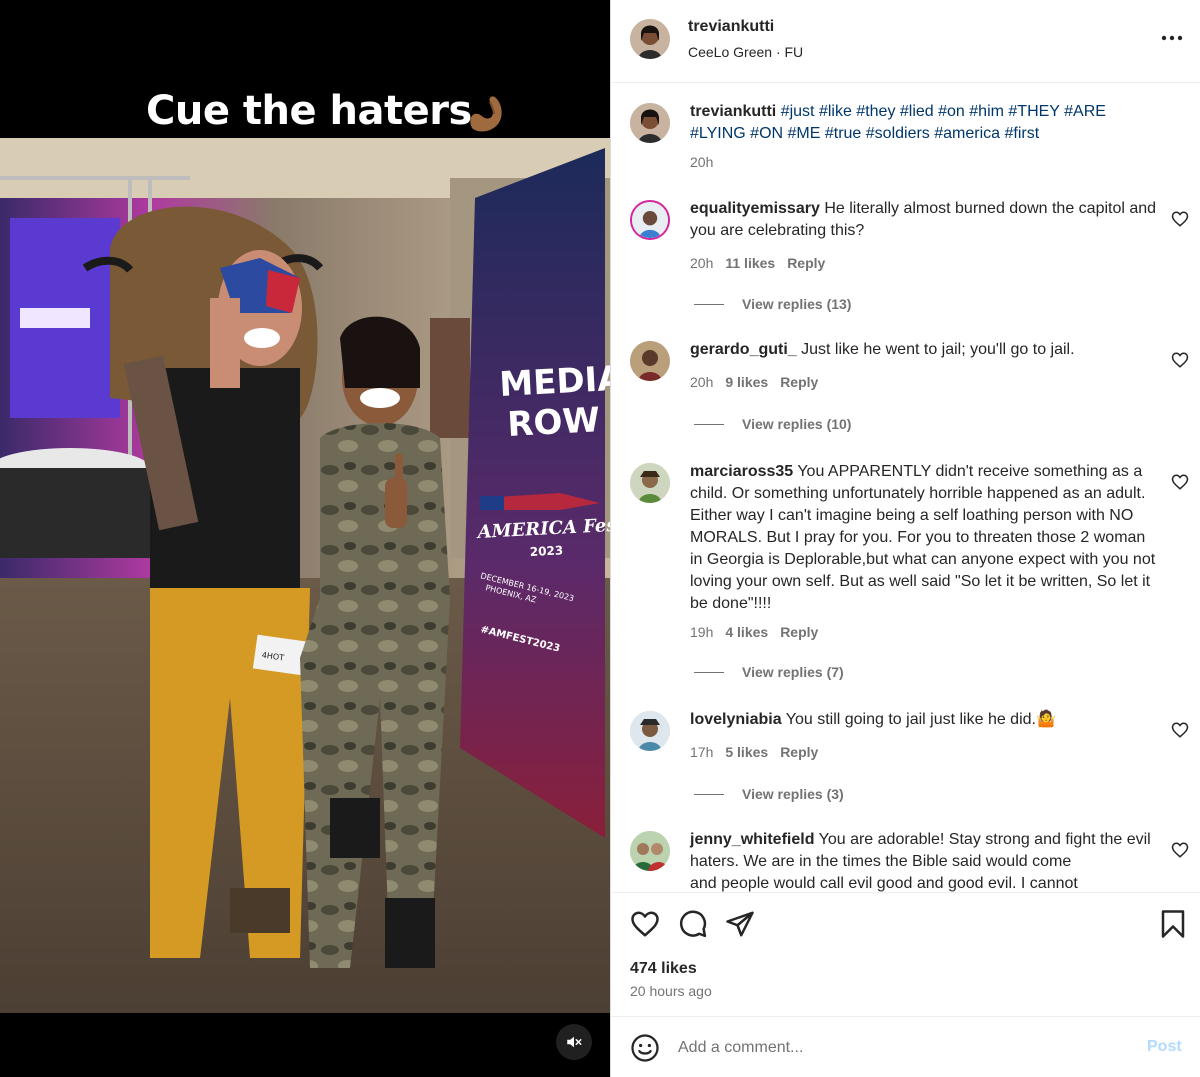 This screenshot has width=1200, height=1077. Describe the element at coordinates (743, 349) in the screenshot. I see `comment-username: gerardo_guti_` at that location.